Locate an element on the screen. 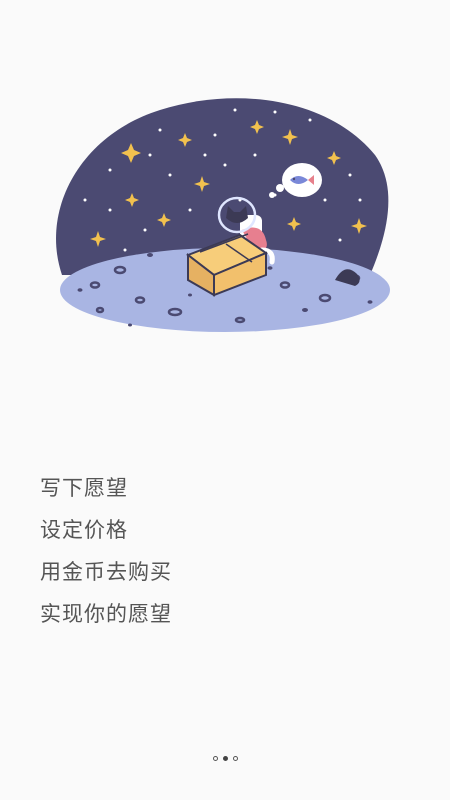  step-set-price: 设定价格 is located at coordinates (84, 530).